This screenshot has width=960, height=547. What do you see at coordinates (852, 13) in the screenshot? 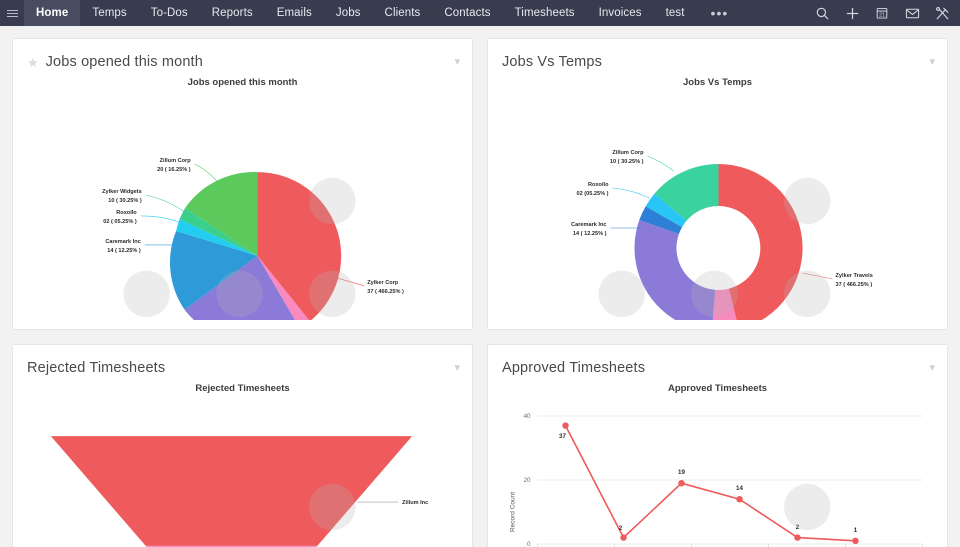
I see `plus-icon` at bounding box center [852, 13].